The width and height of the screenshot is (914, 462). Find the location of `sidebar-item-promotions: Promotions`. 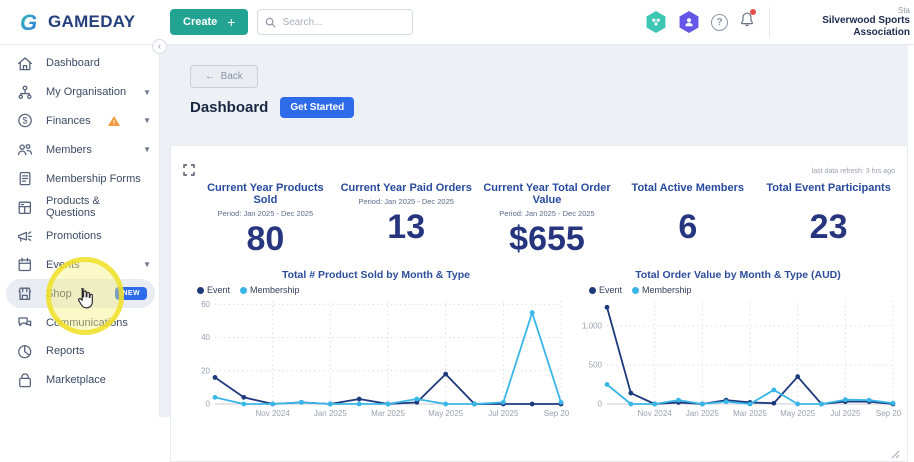

sidebar-item-promotions: Promotions is located at coordinates (79, 236).